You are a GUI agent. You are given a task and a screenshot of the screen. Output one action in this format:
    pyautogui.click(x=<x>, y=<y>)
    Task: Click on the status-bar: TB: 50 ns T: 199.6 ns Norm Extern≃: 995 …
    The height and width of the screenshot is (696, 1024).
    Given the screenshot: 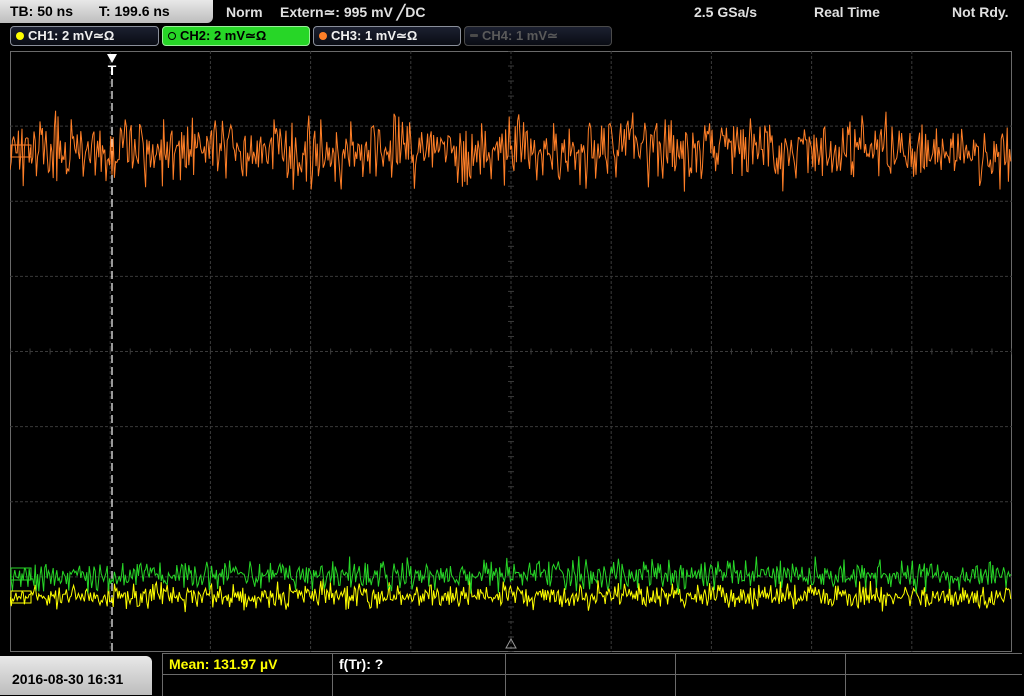 What is the action you would take?
    pyautogui.click(x=512, y=12)
    